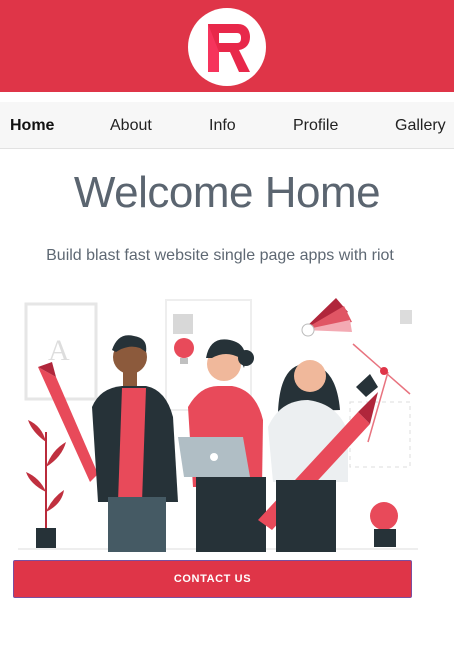  I want to click on brand-logo, so click(227, 47).